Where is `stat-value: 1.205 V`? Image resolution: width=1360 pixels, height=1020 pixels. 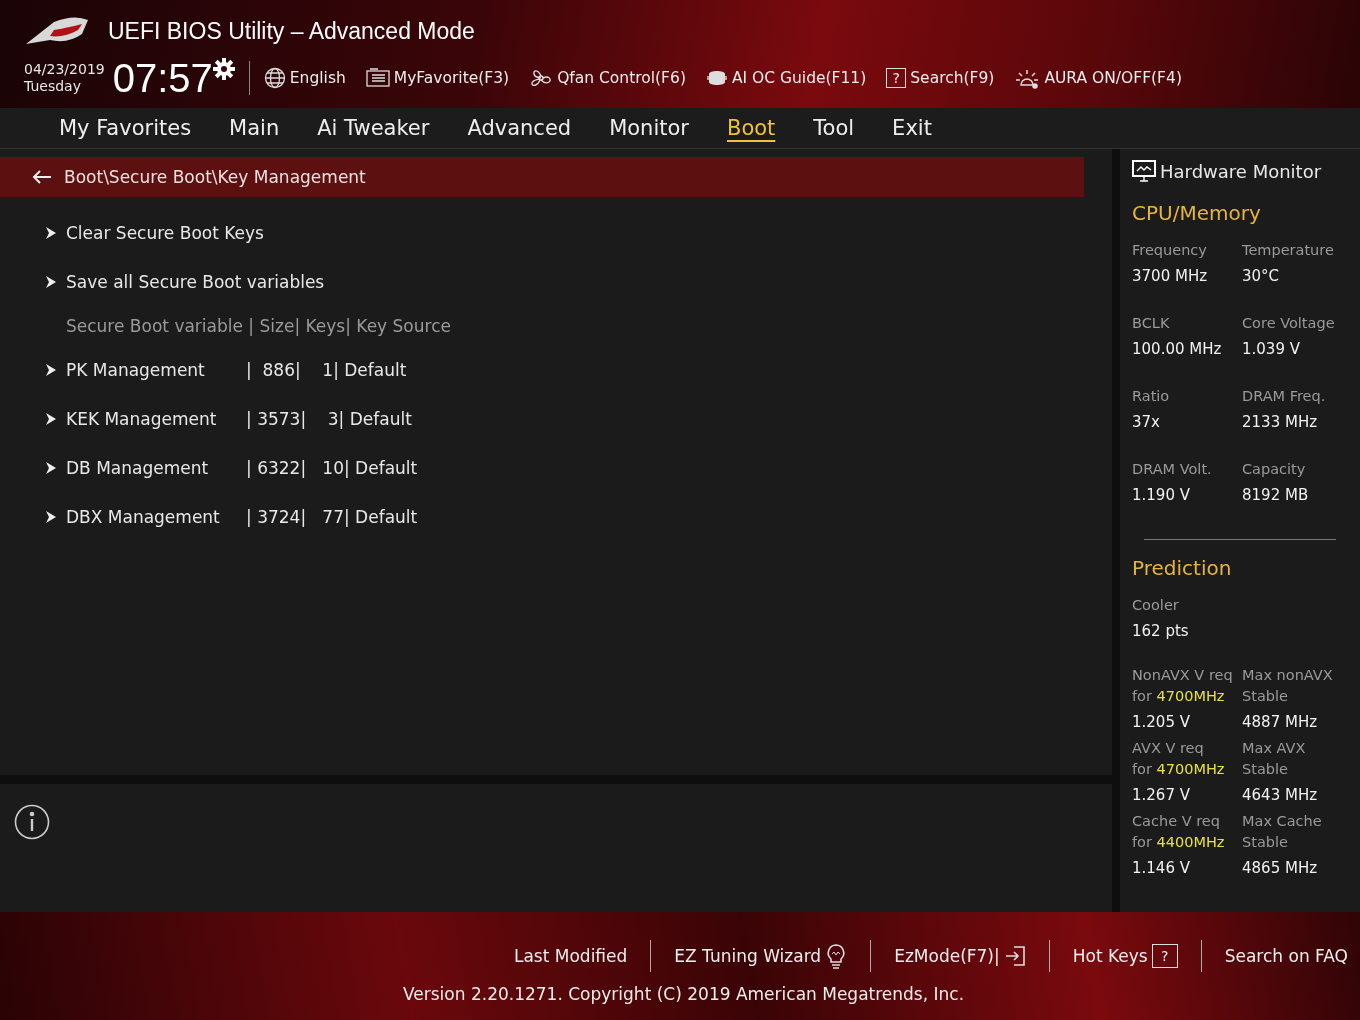 stat-value: 1.205 V is located at coordinates (1161, 722).